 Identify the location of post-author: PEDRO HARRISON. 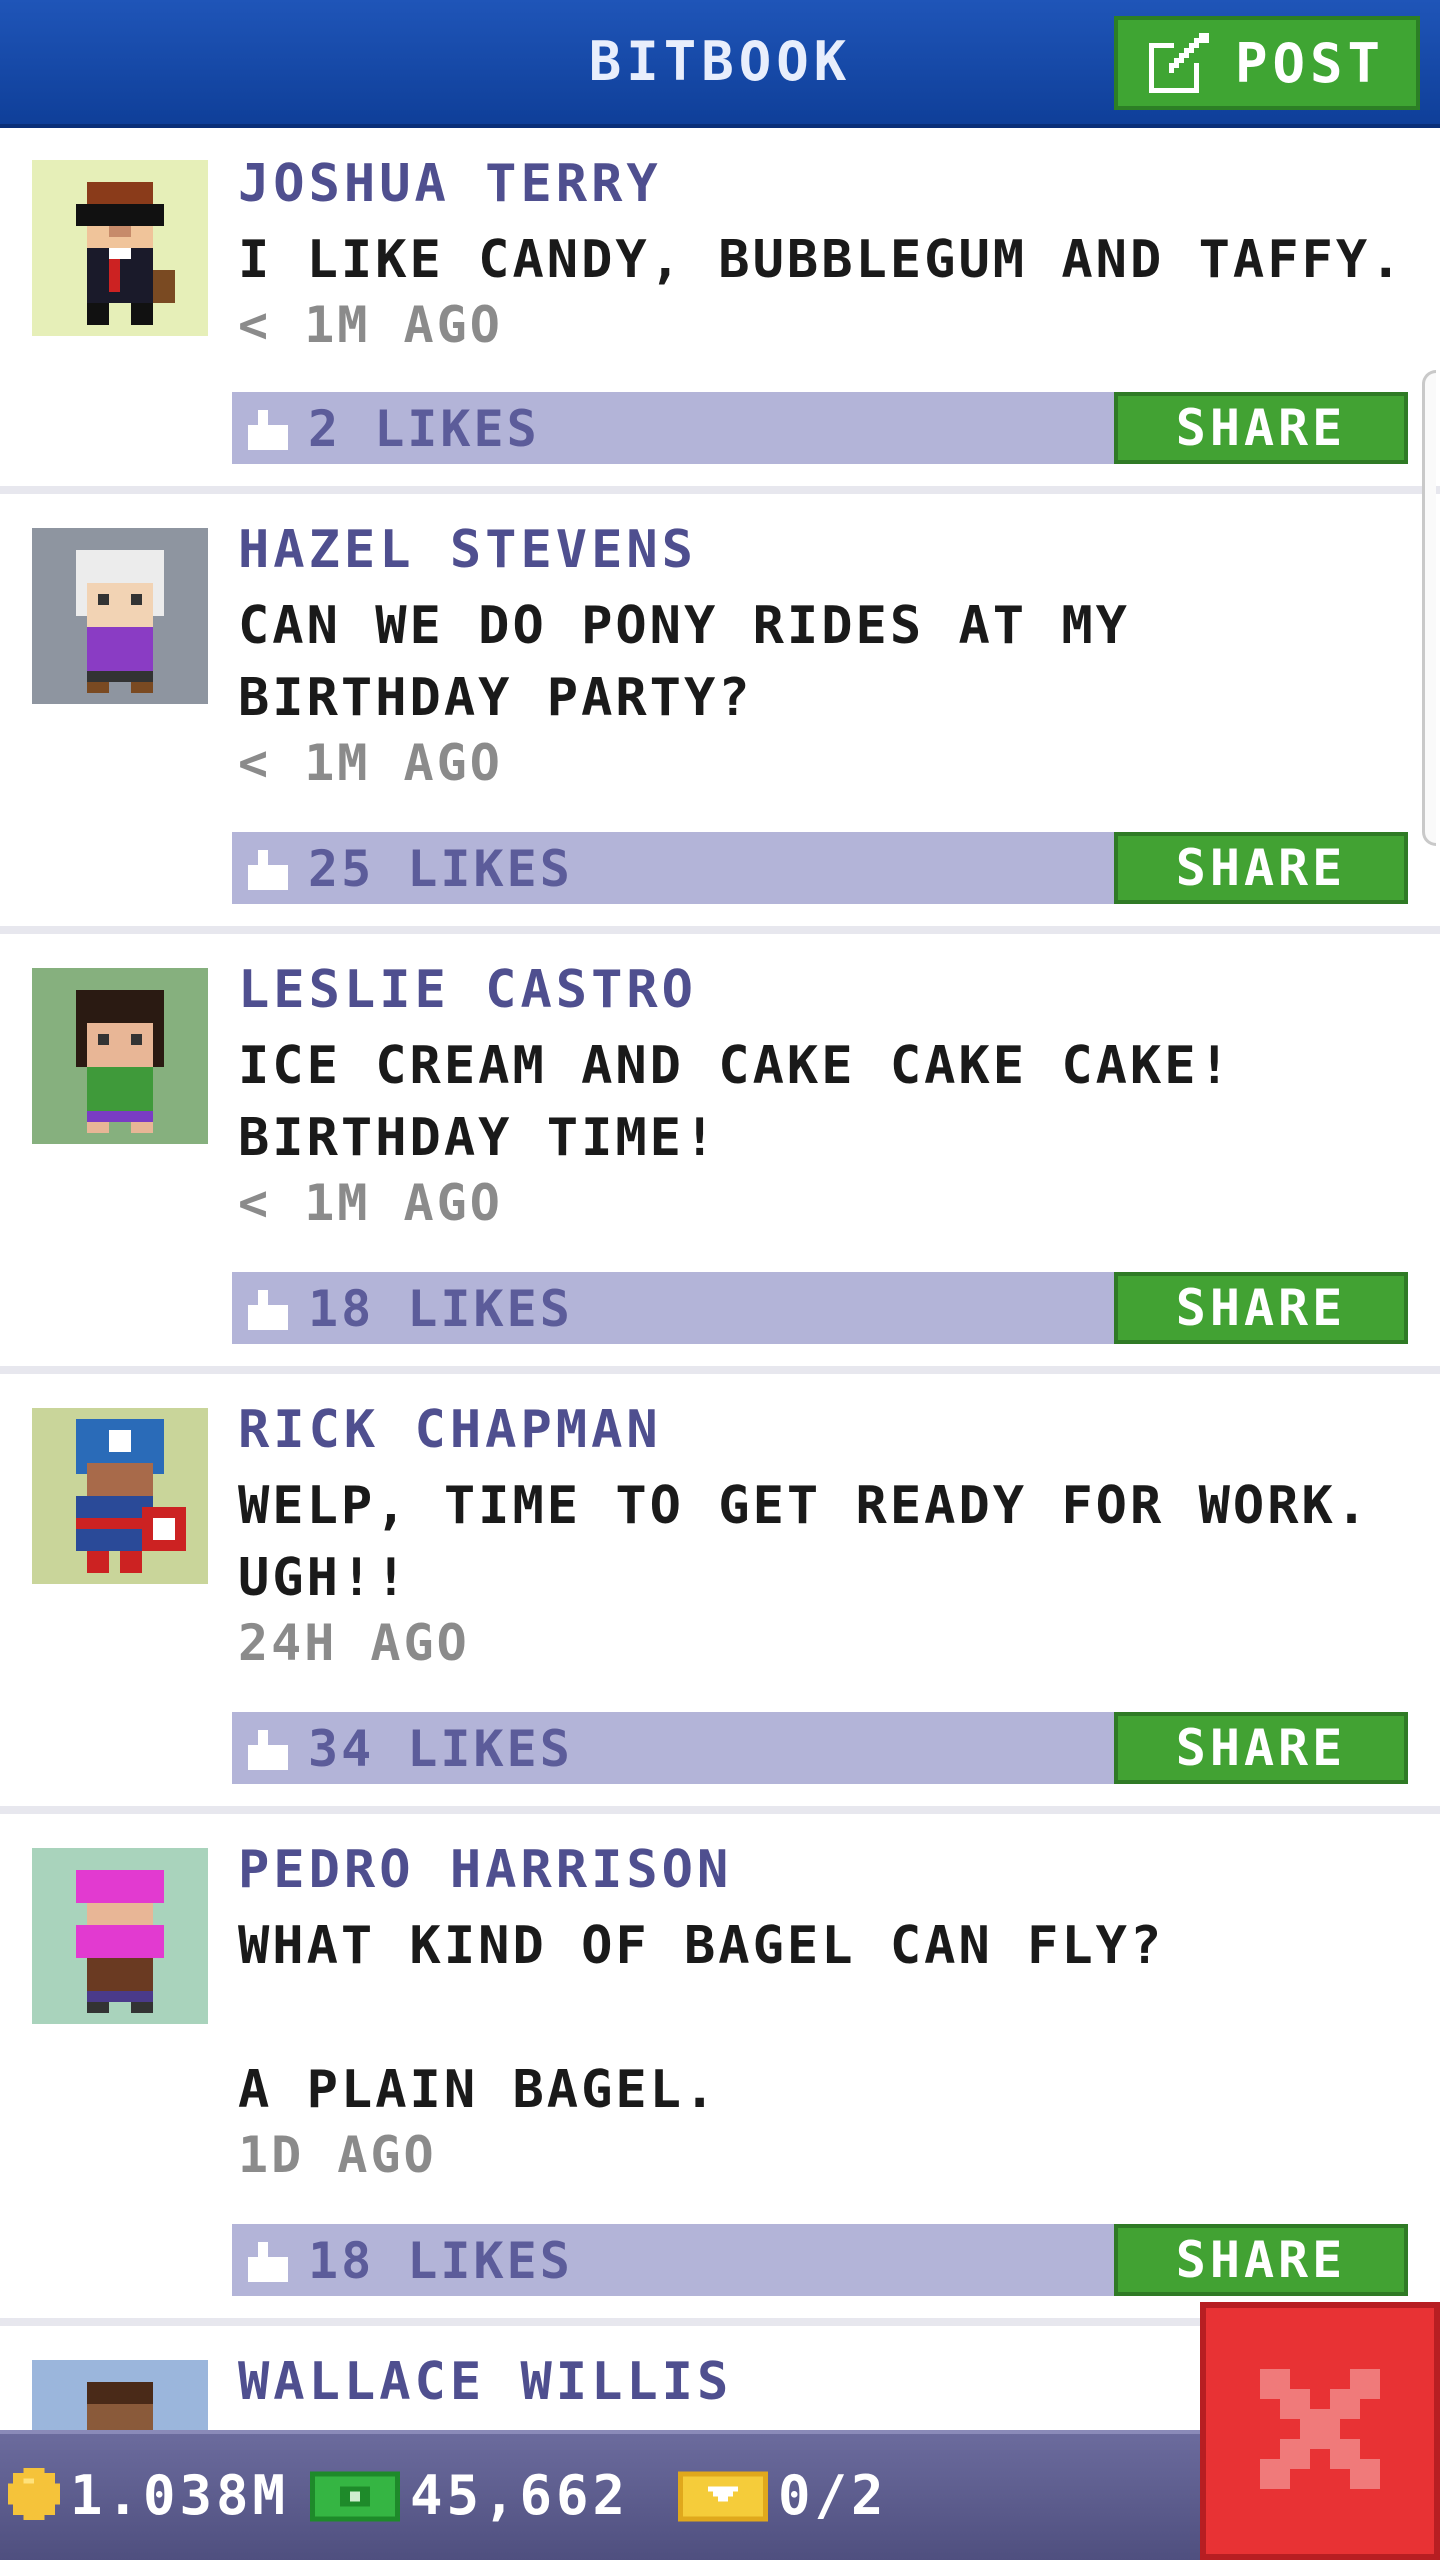
(485, 1870).